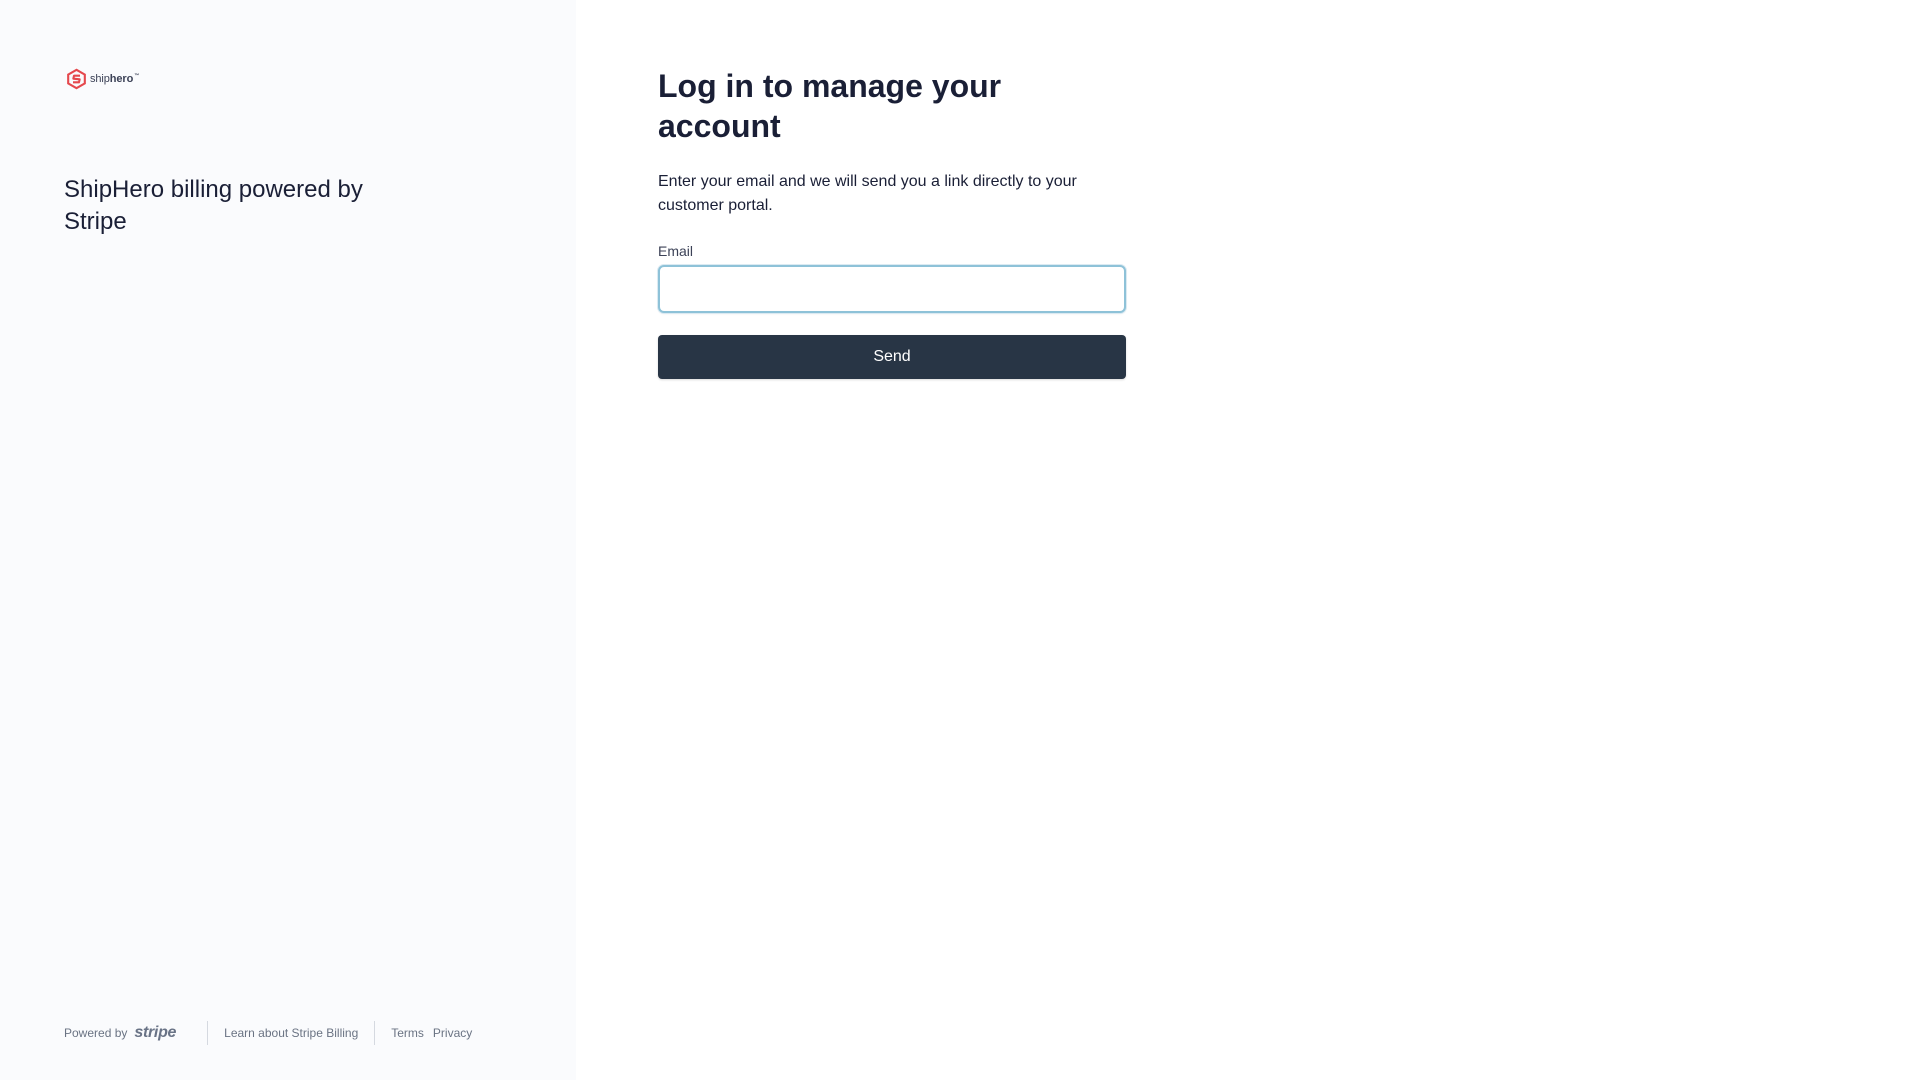 Image resolution: width=1920 pixels, height=1080 pixels. Describe the element at coordinates (96, 1033) in the screenshot. I see `powered-by-label: Powered by` at that location.